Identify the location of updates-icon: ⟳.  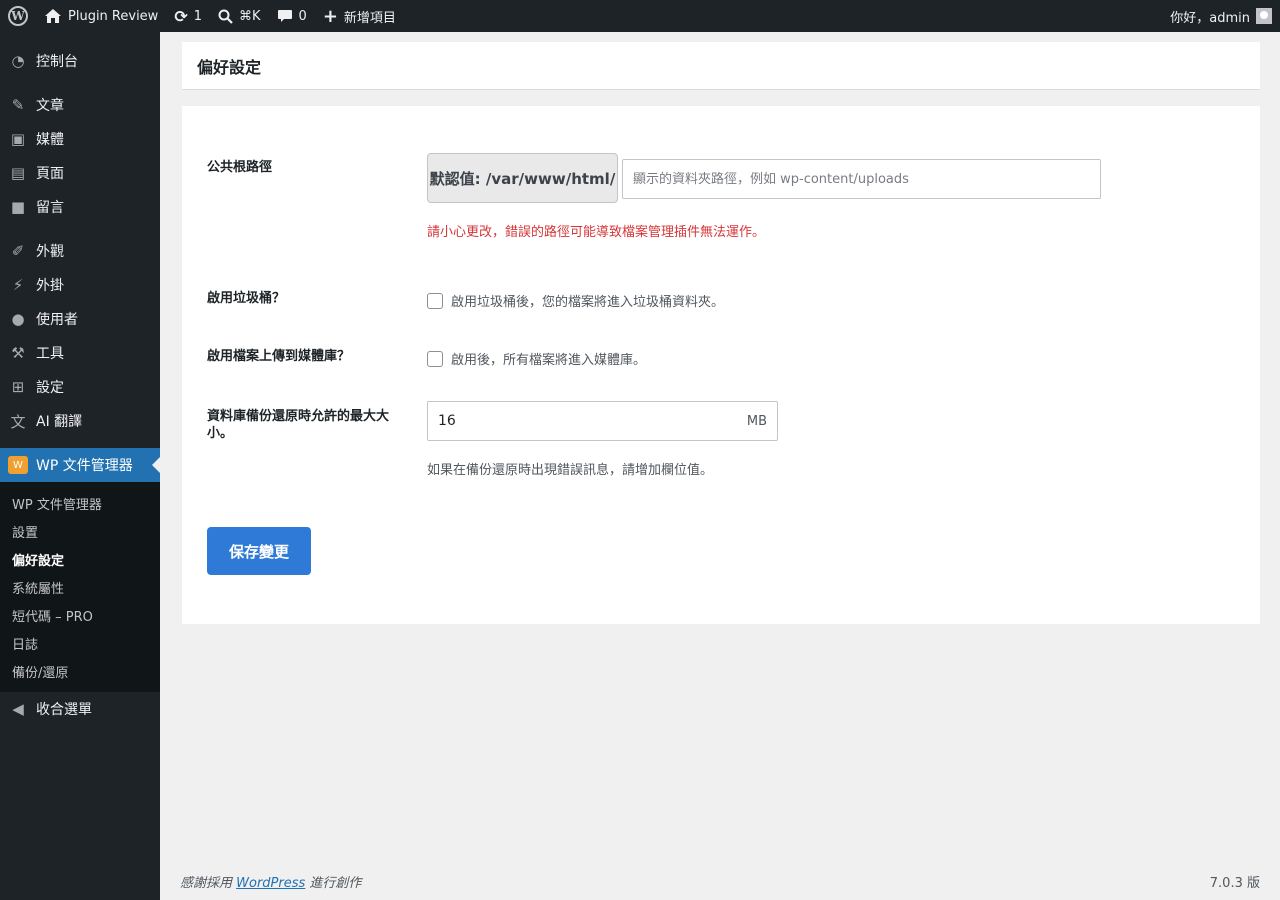
(181, 16).